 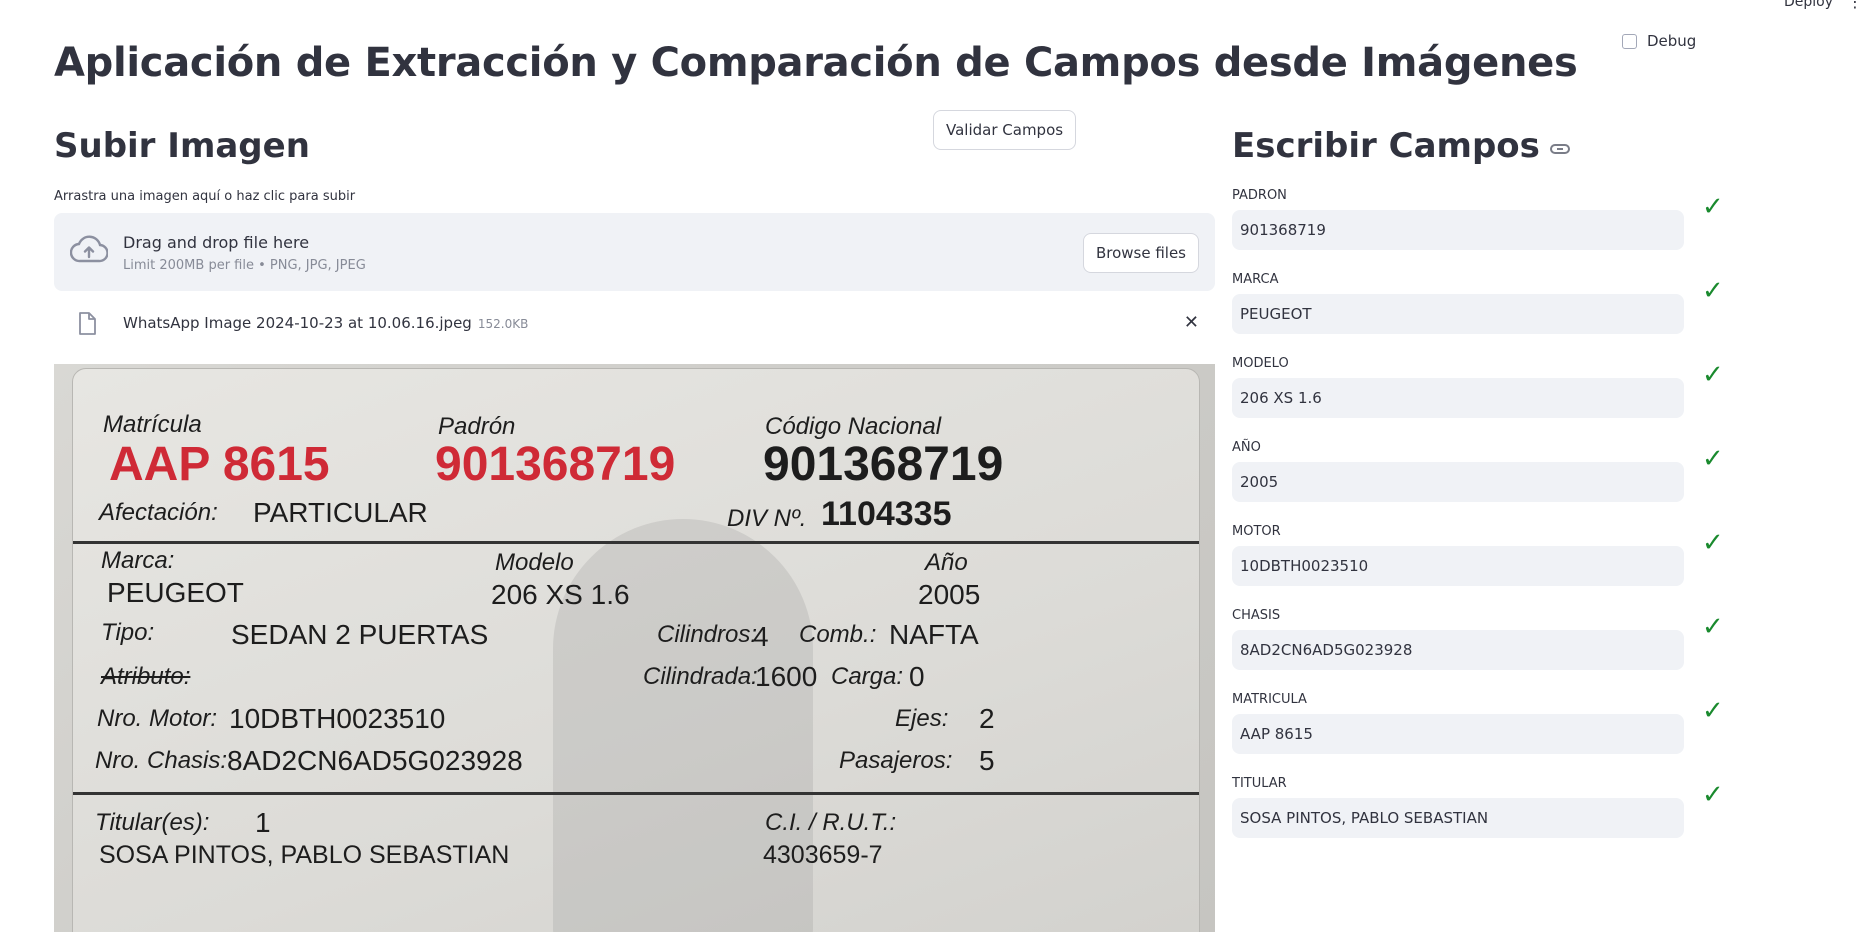 I want to click on field-label: MARCA, so click(x=1255, y=279).